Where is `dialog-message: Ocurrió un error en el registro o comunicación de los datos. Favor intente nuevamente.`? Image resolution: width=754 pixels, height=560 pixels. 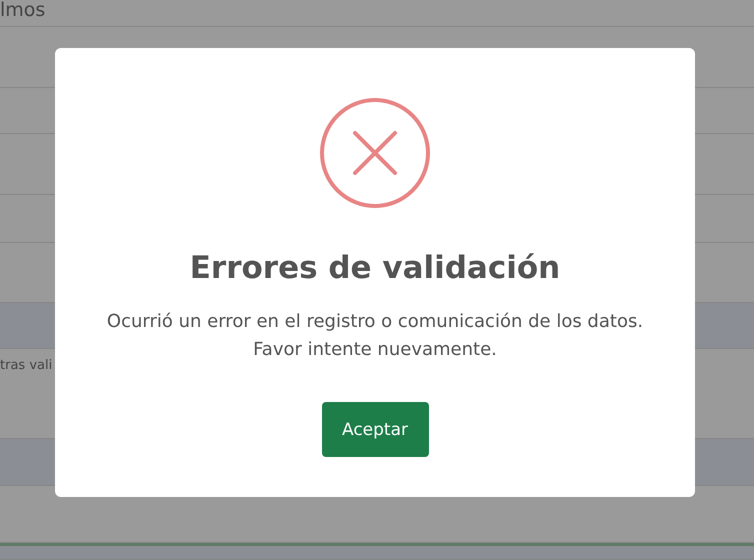
dialog-message: Ocurrió un error en el registro o comunicación de los datos. Favor intente nuevamente. is located at coordinates (375, 336).